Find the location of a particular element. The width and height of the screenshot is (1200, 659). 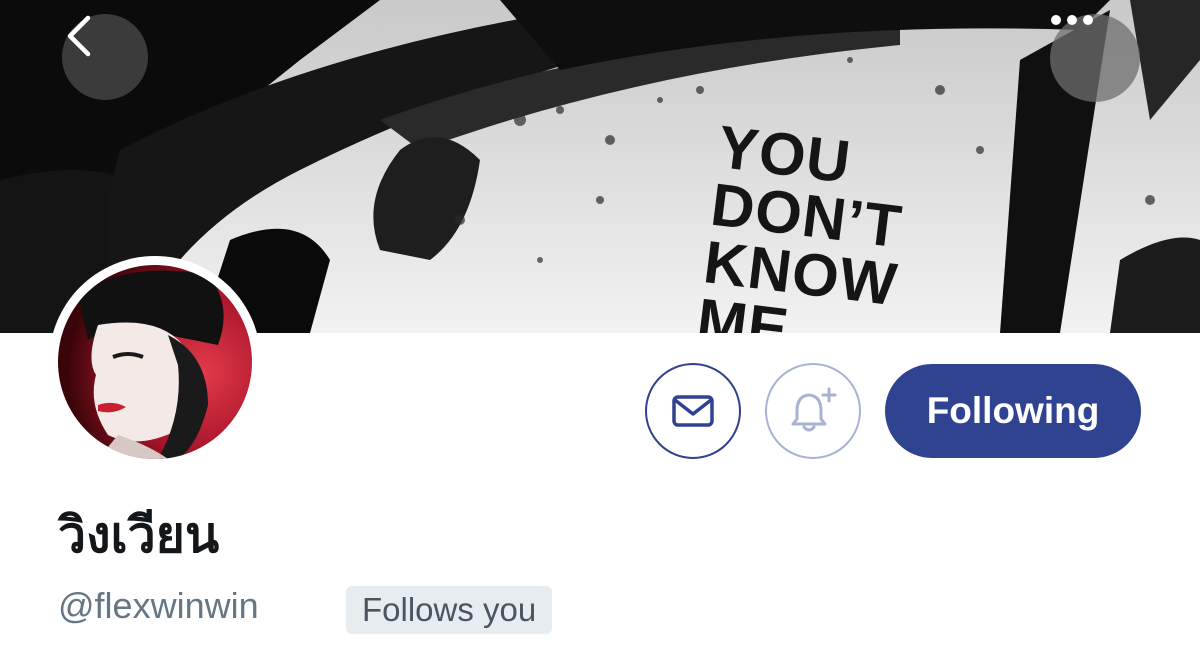

message-button is located at coordinates (693, 411).